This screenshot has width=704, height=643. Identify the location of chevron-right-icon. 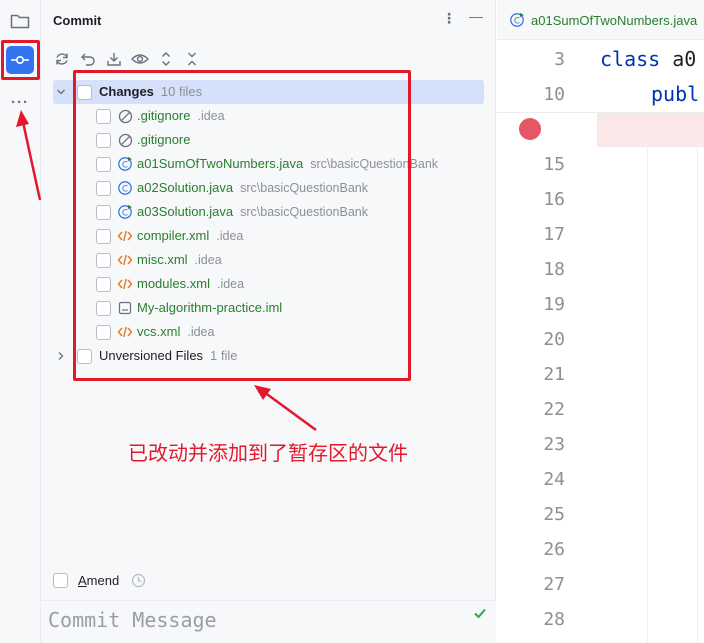
(61, 356).